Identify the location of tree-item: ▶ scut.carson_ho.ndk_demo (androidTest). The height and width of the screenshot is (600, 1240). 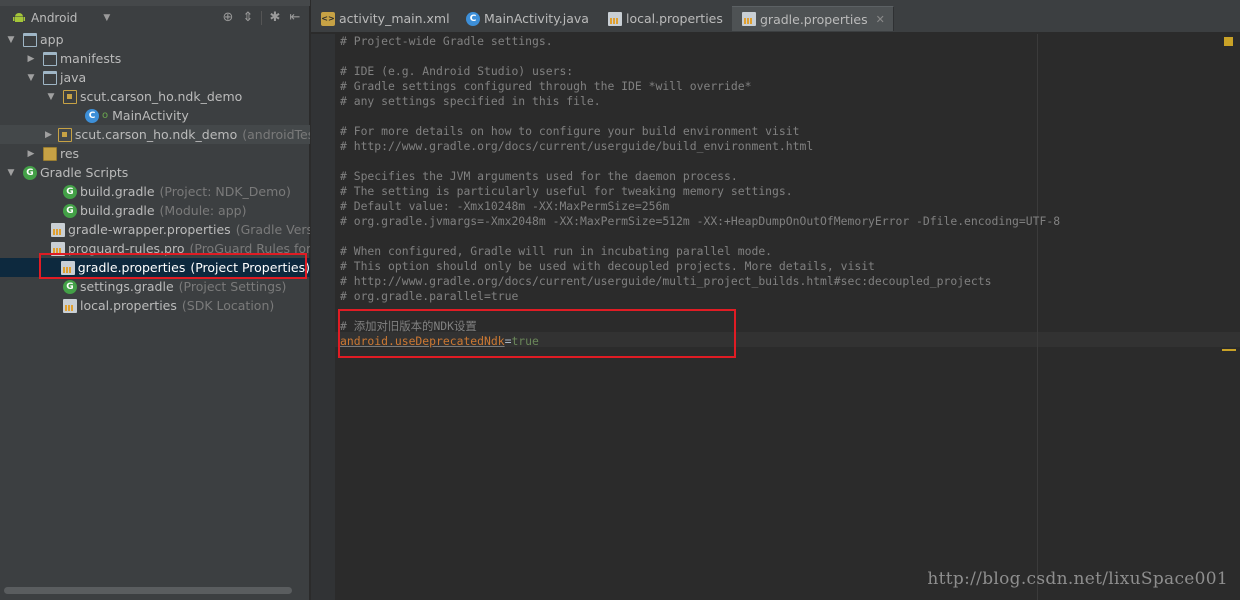
(155, 134).